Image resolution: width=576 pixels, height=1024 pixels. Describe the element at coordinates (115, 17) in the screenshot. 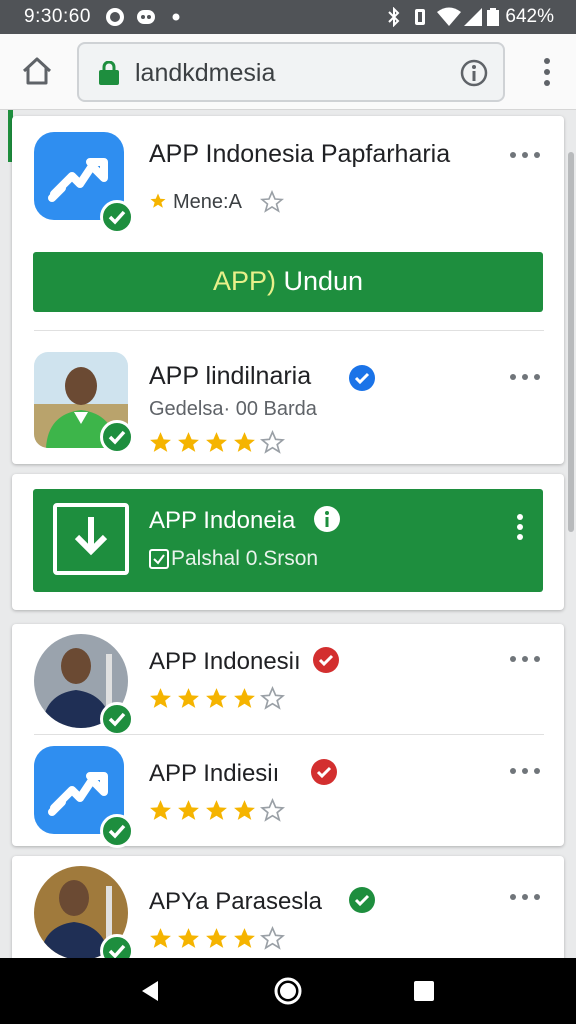

I see `whatsapp-icon` at that location.